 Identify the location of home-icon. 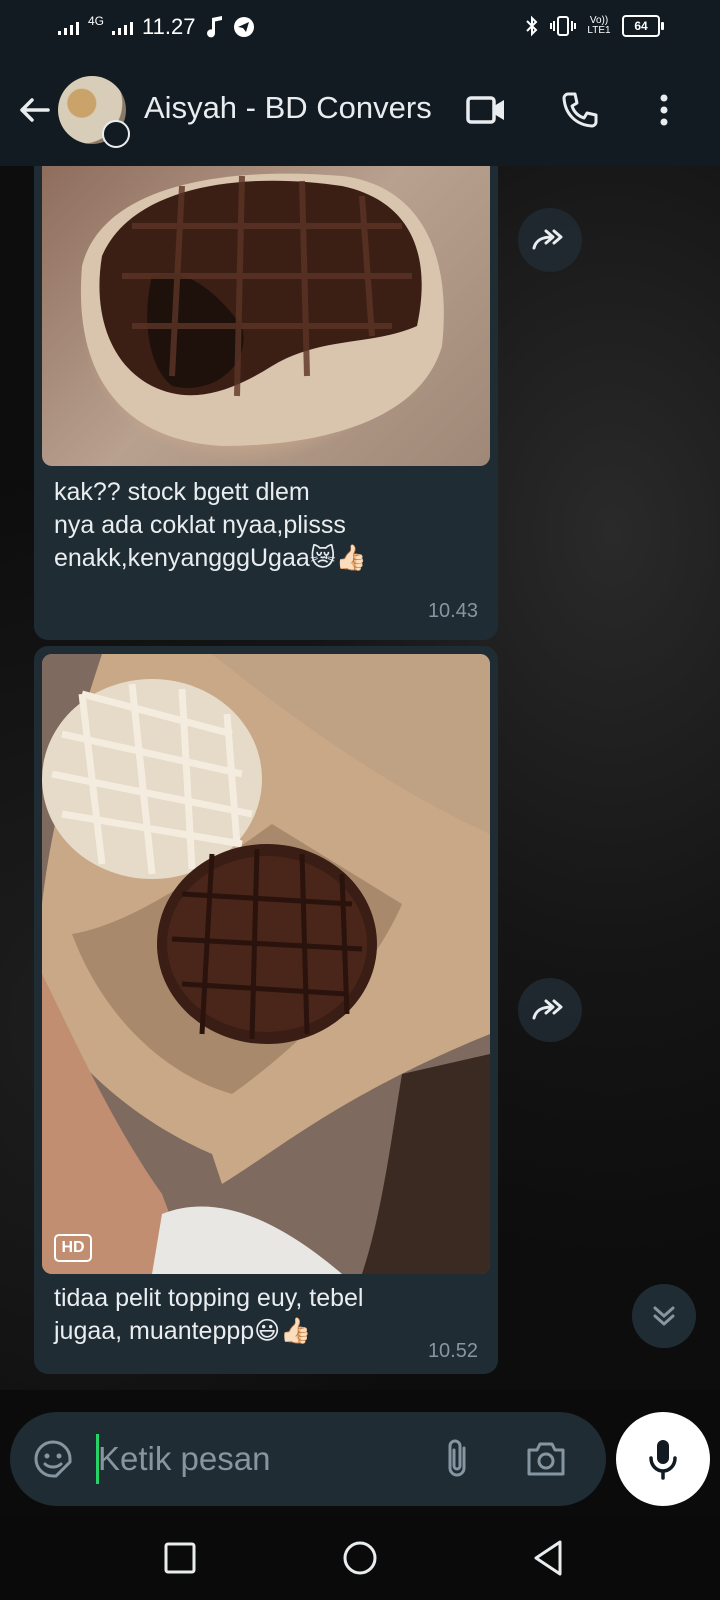
(360, 1558).